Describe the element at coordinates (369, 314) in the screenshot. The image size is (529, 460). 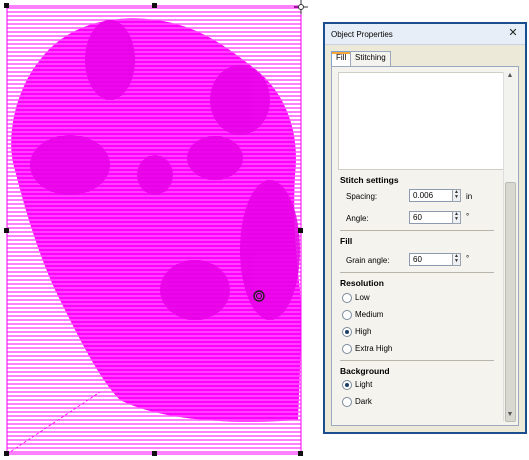
I see `radio-label: Medium` at that location.